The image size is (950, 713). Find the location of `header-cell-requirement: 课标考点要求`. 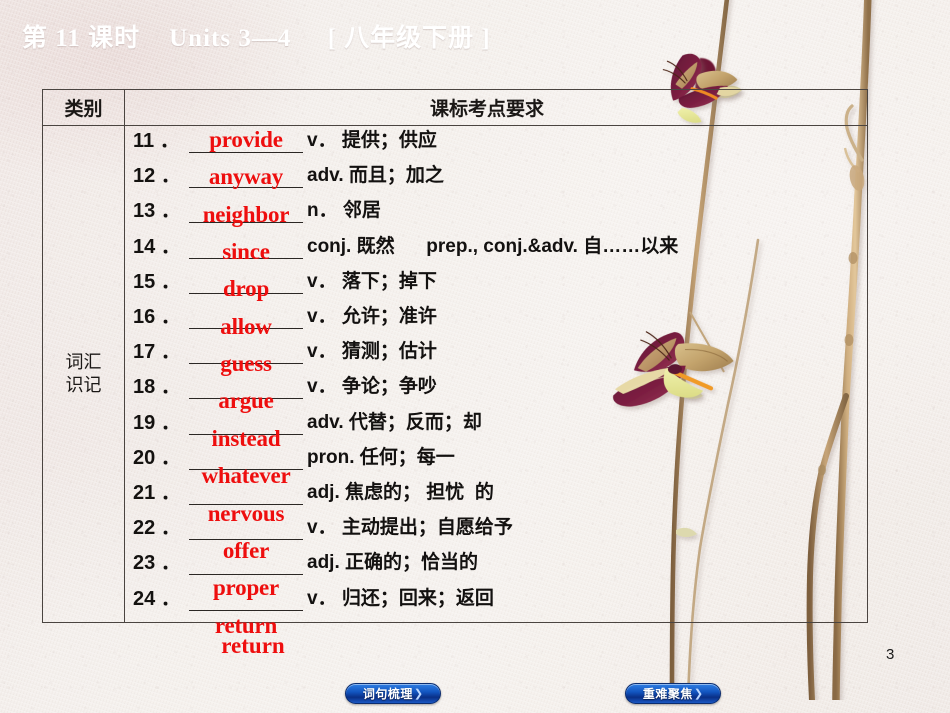

header-cell-requirement: 课标考点要求 is located at coordinates (496, 107).